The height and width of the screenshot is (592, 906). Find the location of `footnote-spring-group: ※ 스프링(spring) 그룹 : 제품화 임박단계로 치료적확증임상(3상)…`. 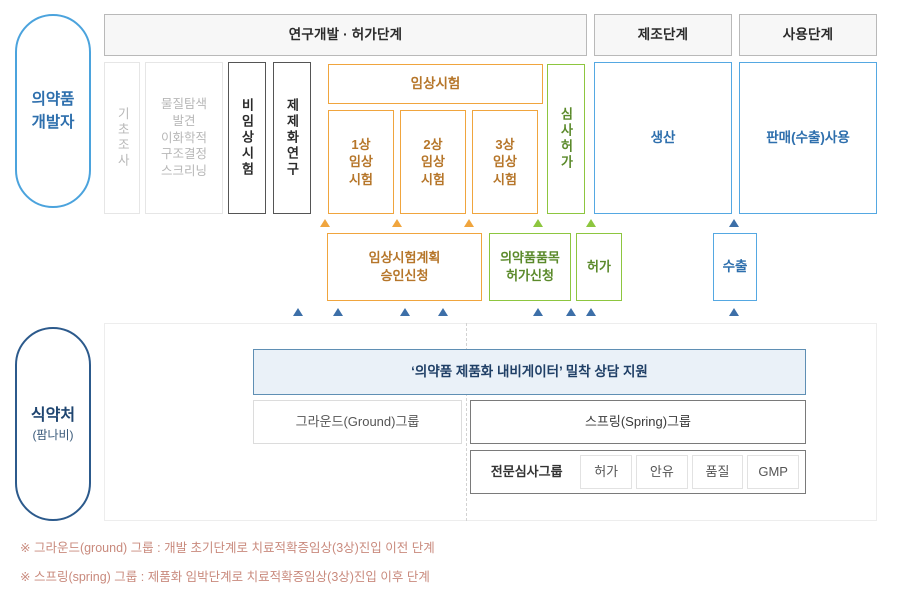

footnote-spring-group: ※ 스프링(spring) 그룹 : 제품화 임박단계로 치료적확증임상(3상)… is located at coordinates (225, 577).